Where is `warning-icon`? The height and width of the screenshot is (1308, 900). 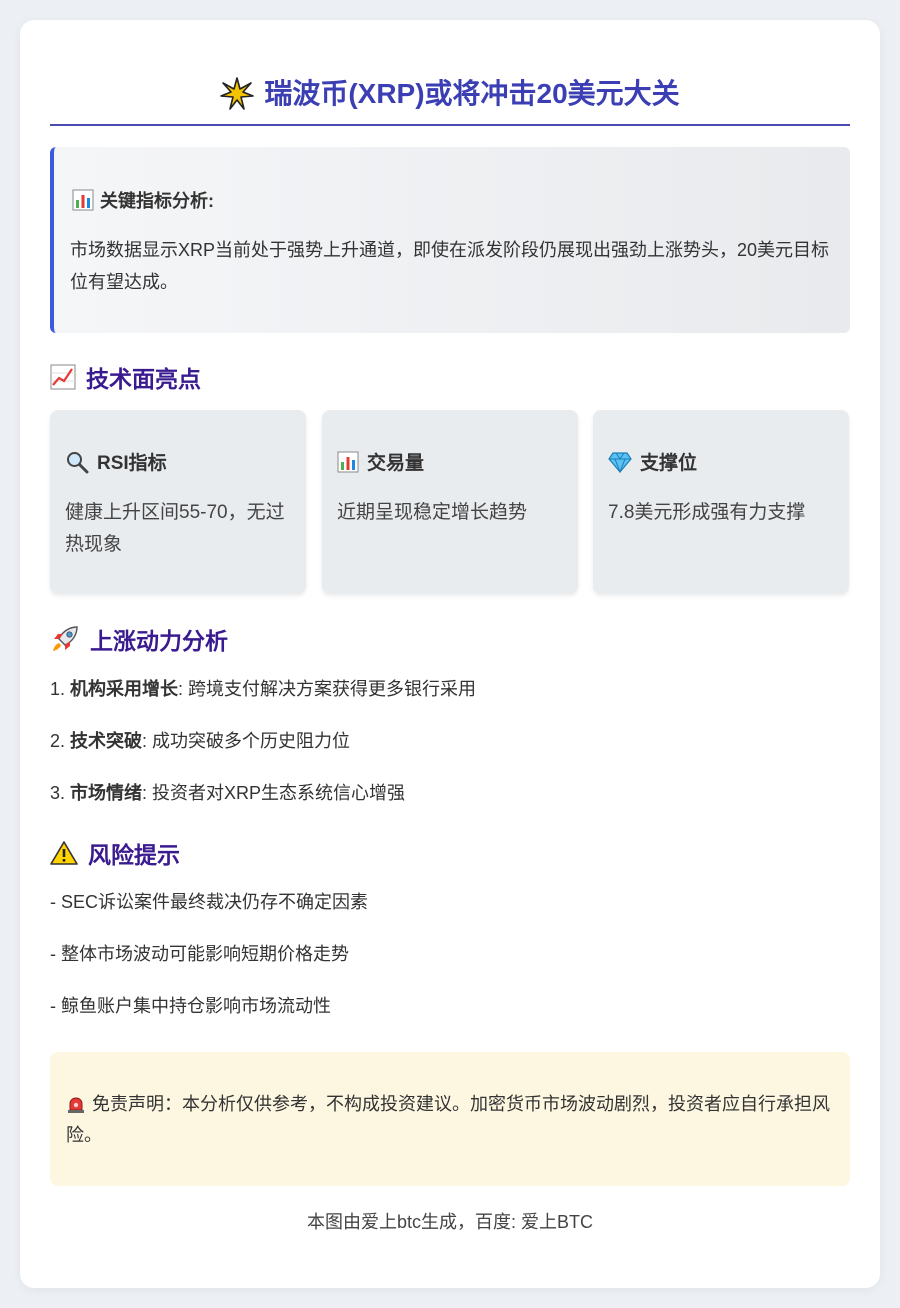
warning-icon is located at coordinates (64, 853).